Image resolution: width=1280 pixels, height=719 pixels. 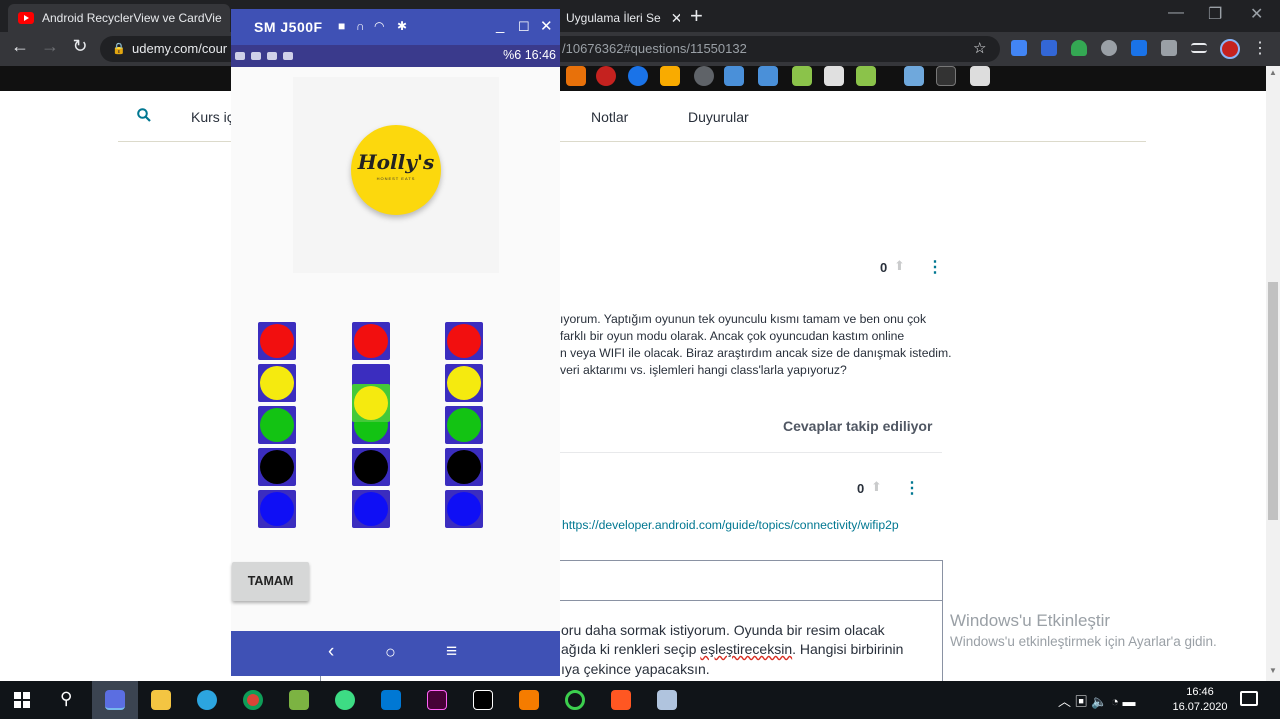 What do you see at coordinates (524, 27) in the screenshot?
I see `maximize-icon: ☐` at bounding box center [524, 27].